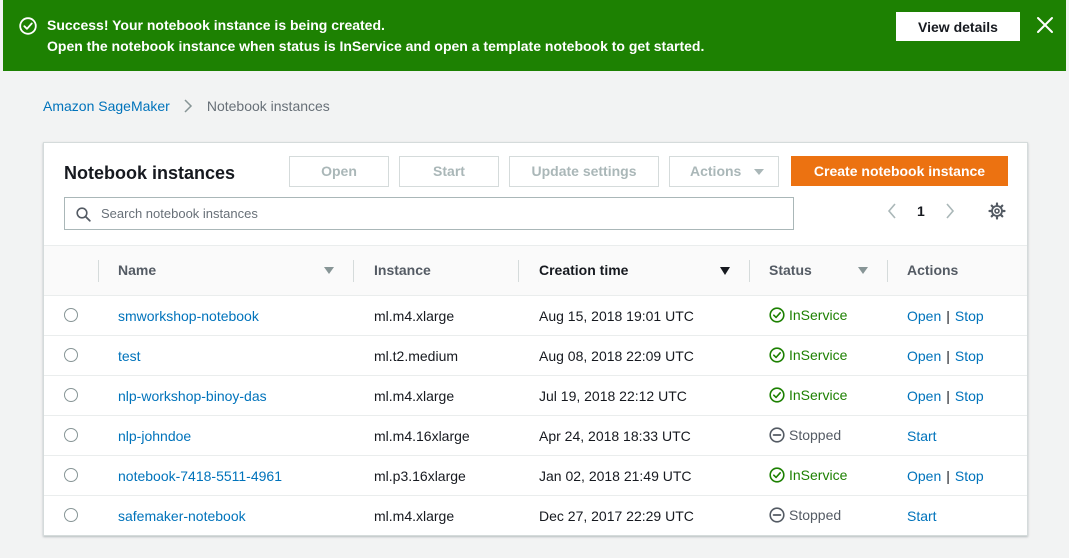 The width and height of the screenshot is (1069, 558). Describe the element at coordinates (188, 316) in the screenshot. I see `notebook-name-link: smworkshop-notebook` at that location.